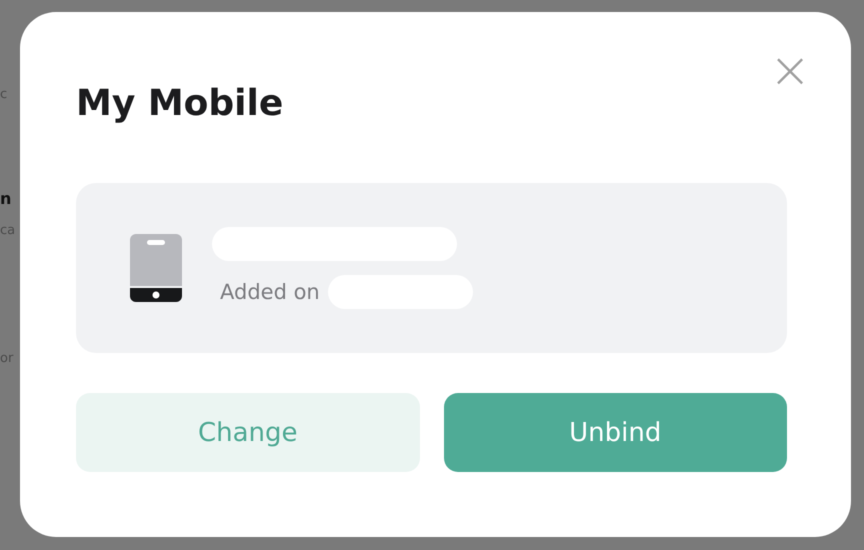 This screenshot has height=550, width=864. Describe the element at coordinates (790, 70) in the screenshot. I see `close-button: ×` at that location.